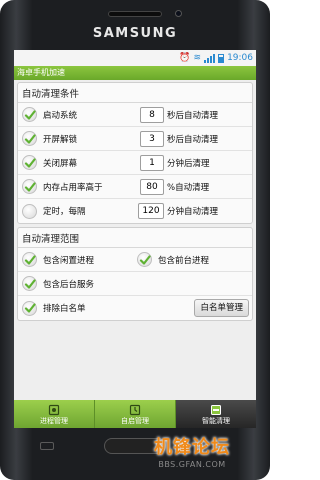  I want to click on unlock-delay-input: 3, so click(152, 138).